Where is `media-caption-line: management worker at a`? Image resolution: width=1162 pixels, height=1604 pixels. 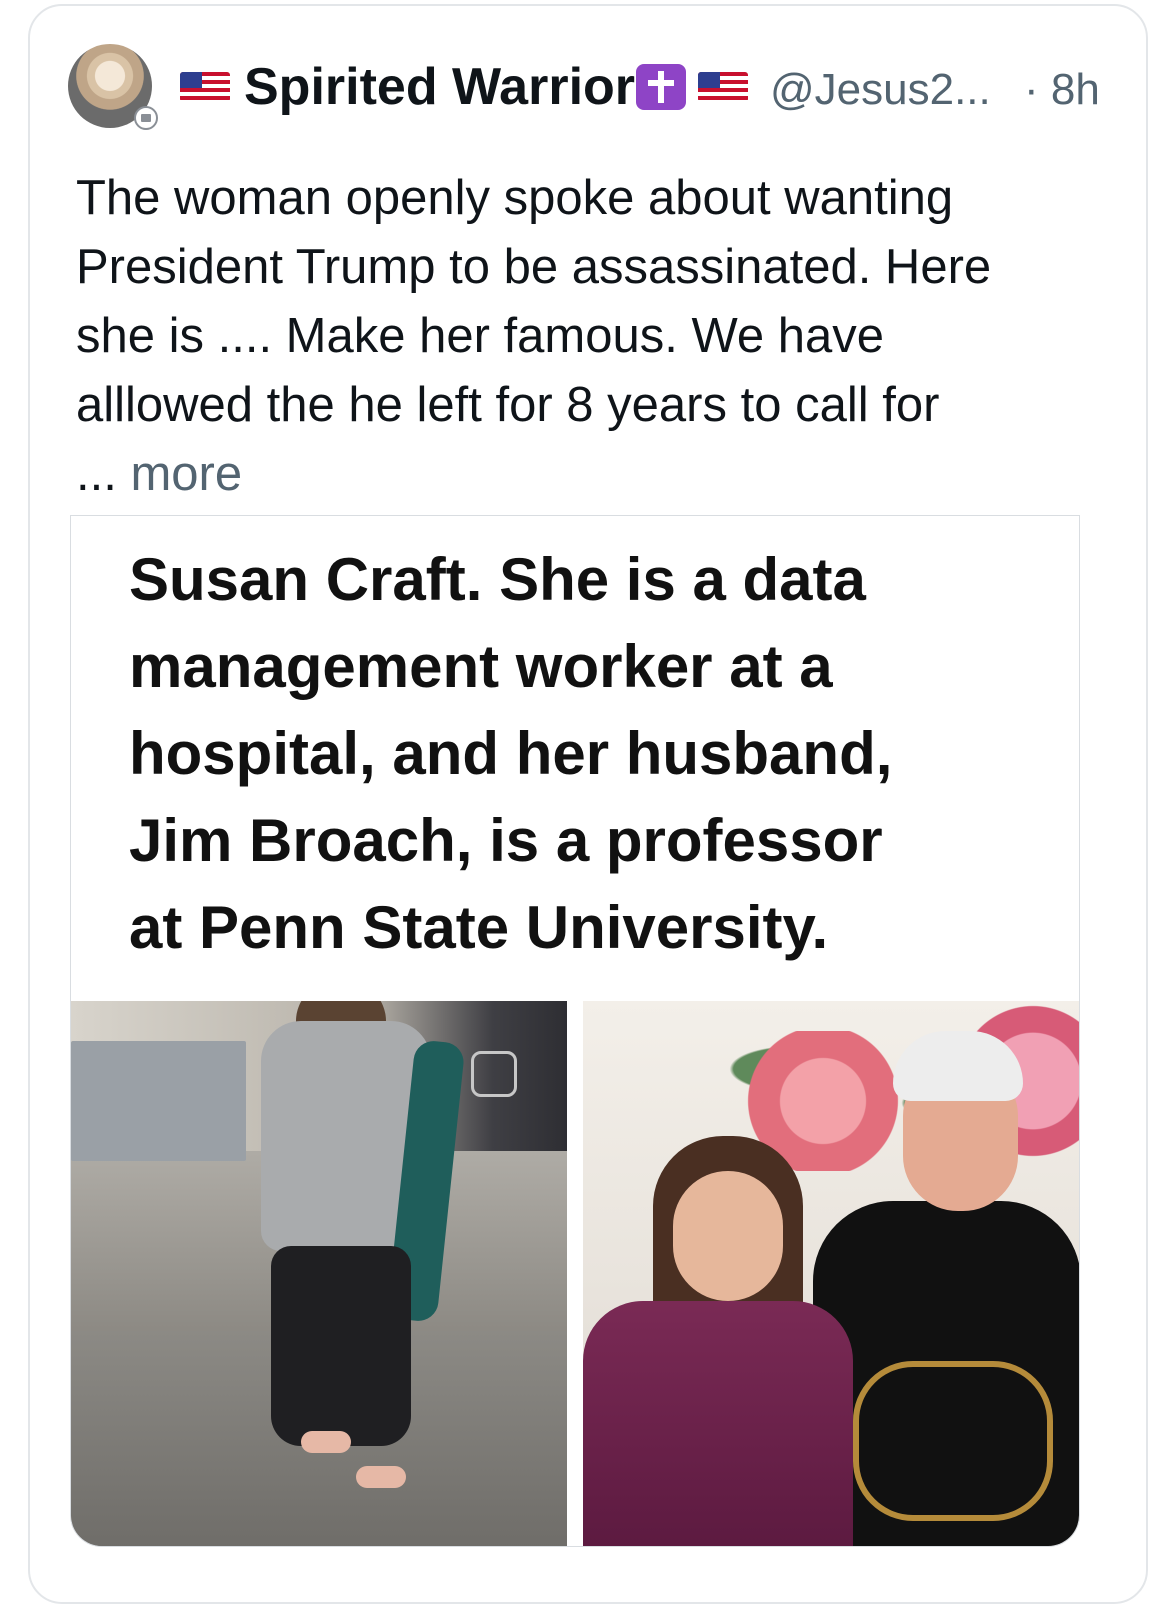
media-caption-line: management worker at a is located at coordinates (481, 666).